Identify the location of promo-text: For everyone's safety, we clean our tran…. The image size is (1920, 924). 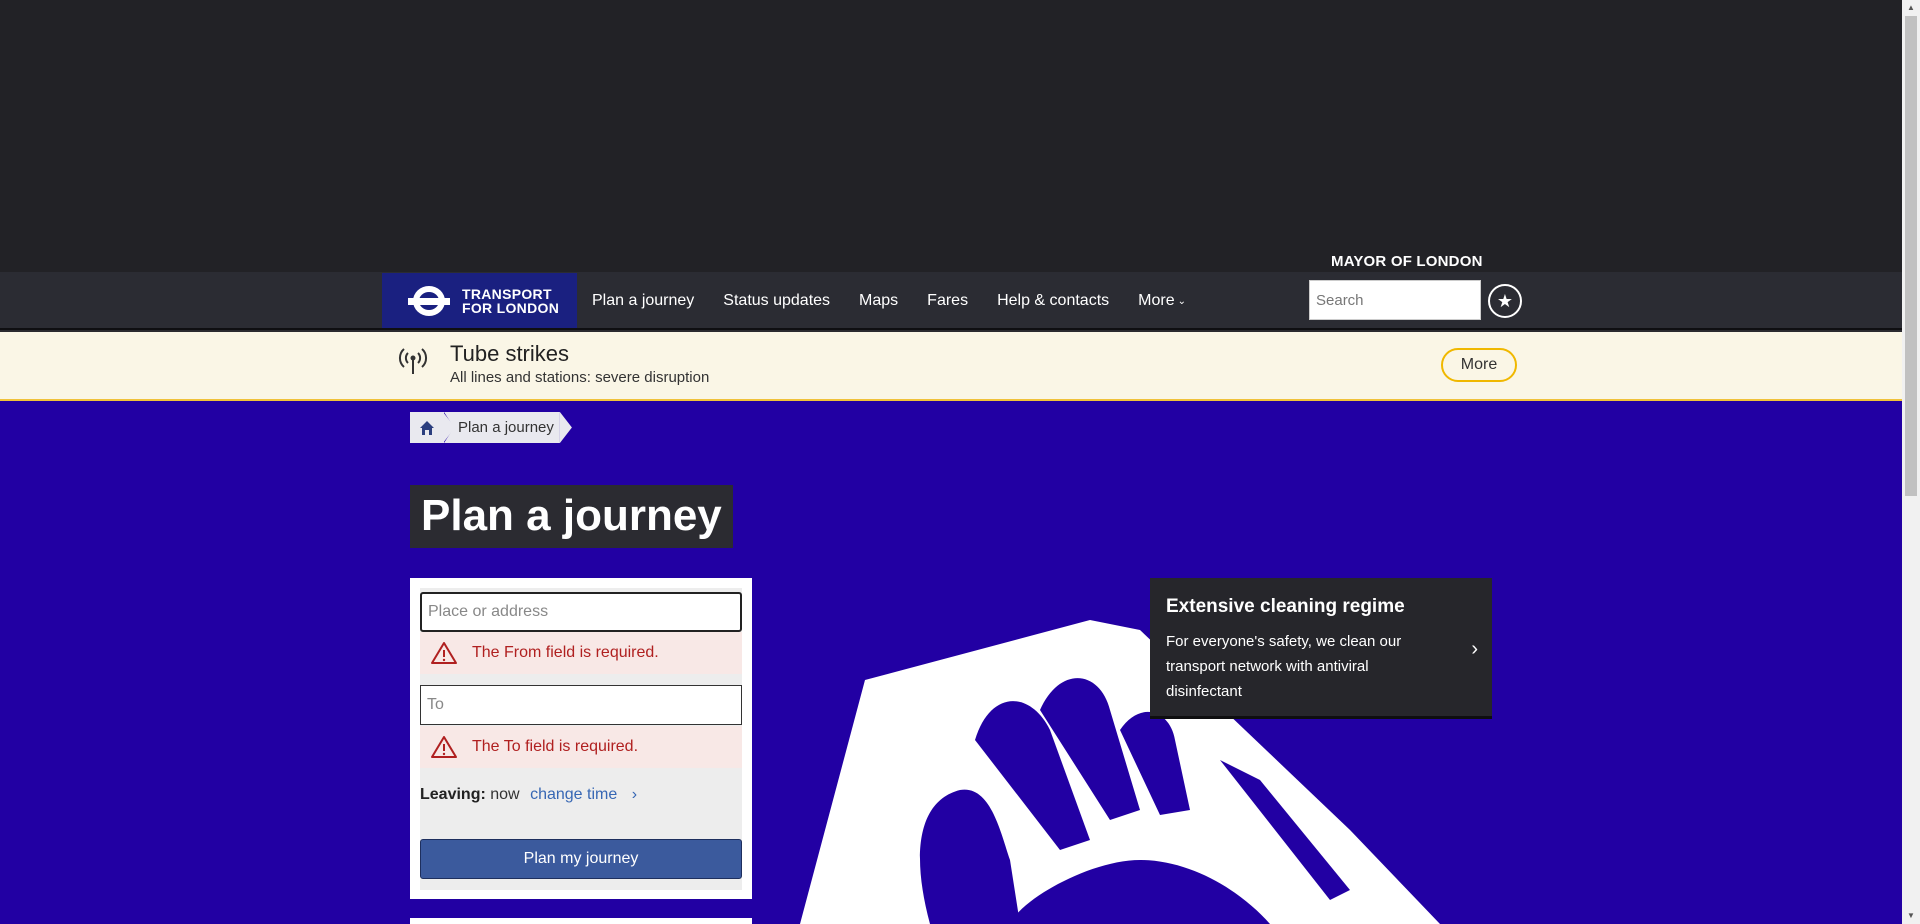
(1284, 666).